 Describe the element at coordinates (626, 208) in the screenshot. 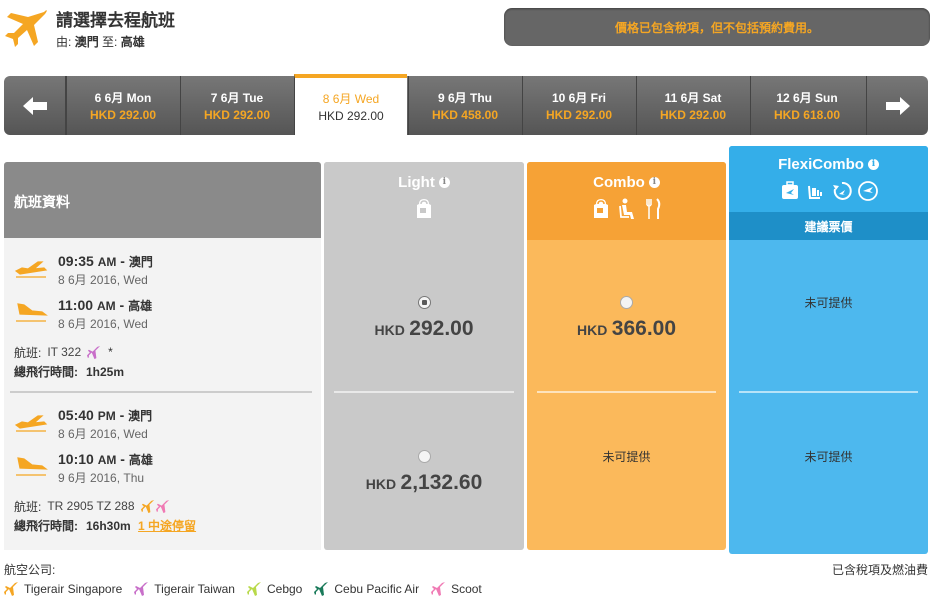

I see `seat-icon` at that location.